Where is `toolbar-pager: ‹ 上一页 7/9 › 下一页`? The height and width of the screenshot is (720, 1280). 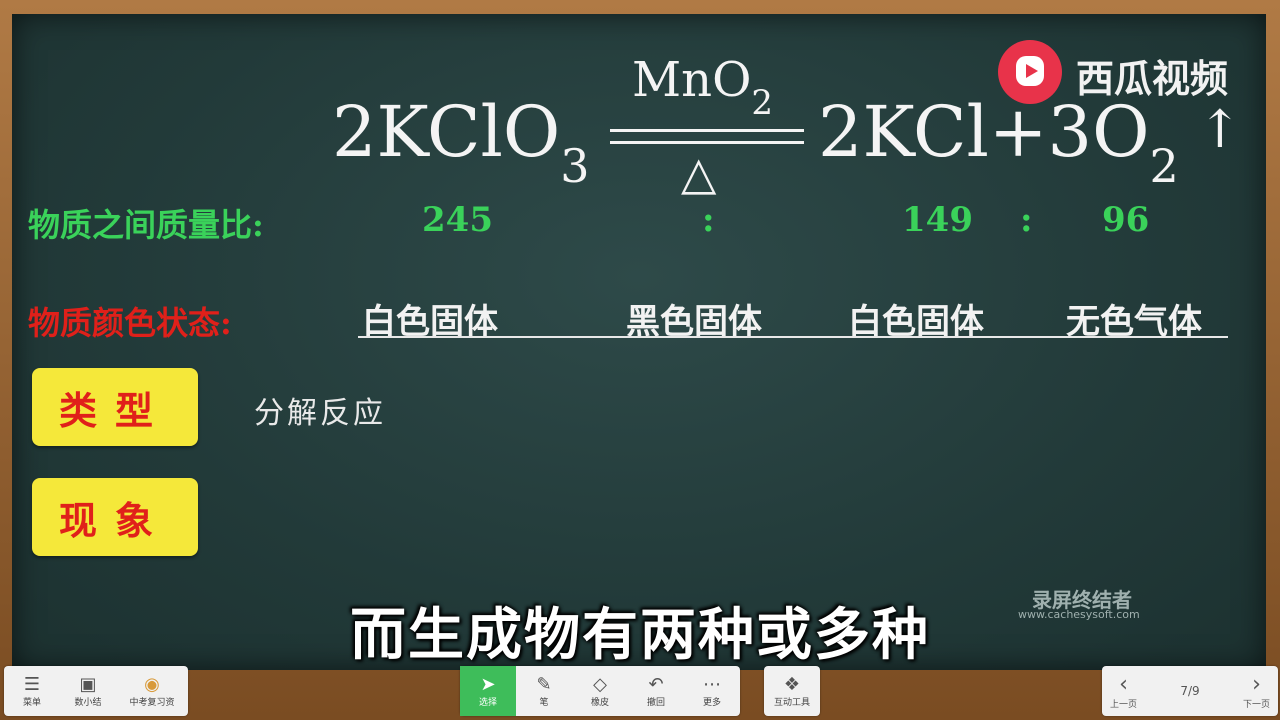
toolbar-pager: ‹ 上一页 7/9 › 下一页 is located at coordinates (1190, 691).